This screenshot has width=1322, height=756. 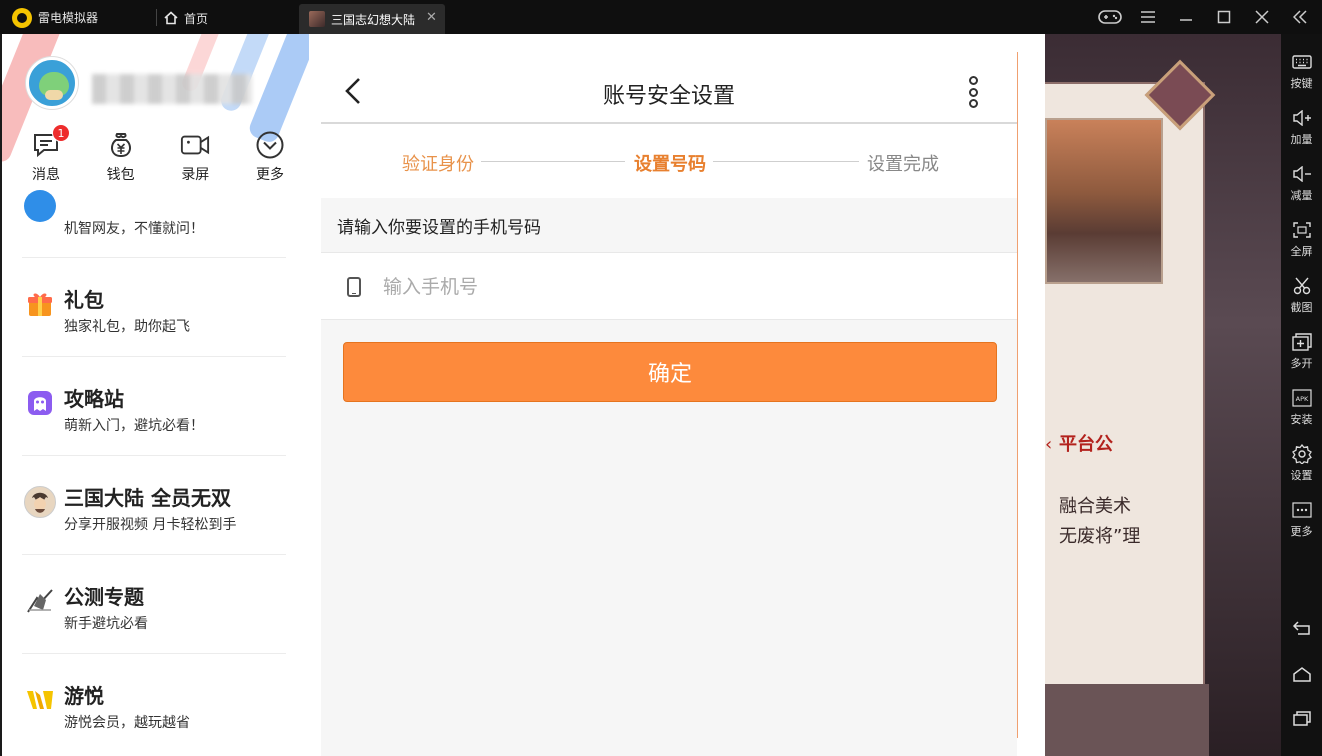 I want to click on gift-icon, so click(x=40, y=304).